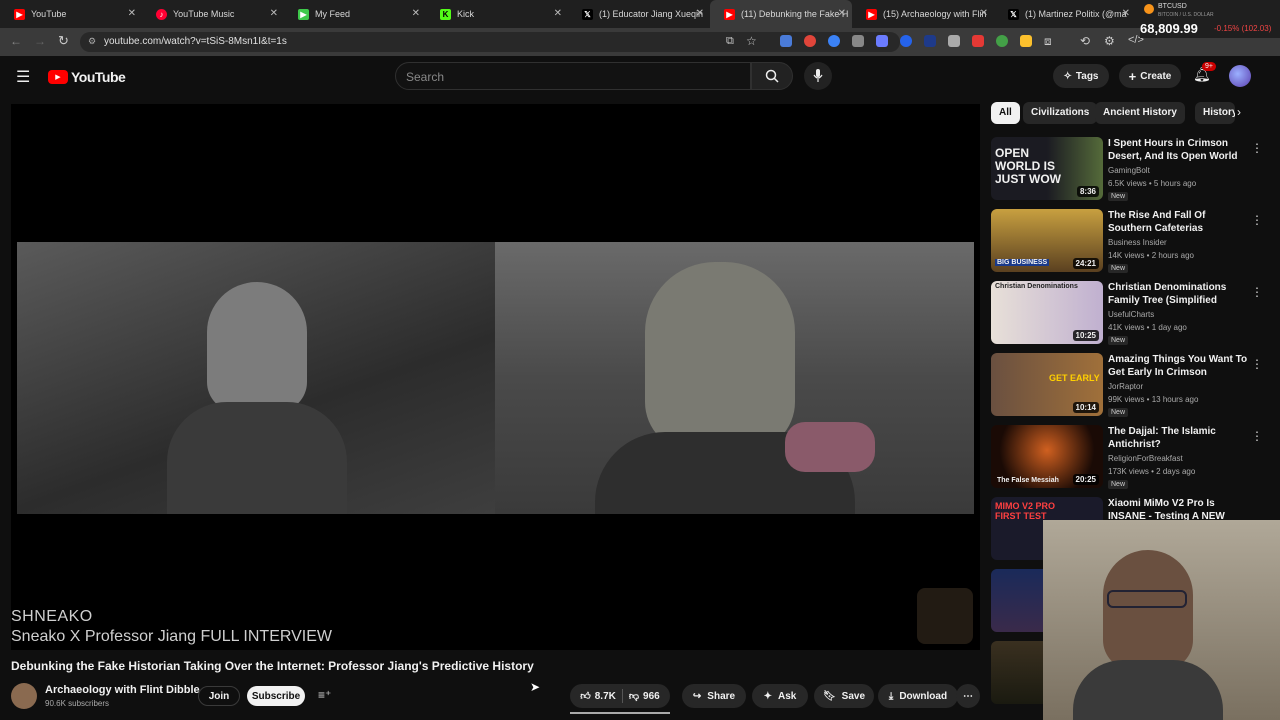  Describe the element at coordinates (968, 696) in the screenshot. I see `more-actions-button: ⋯` at that location.